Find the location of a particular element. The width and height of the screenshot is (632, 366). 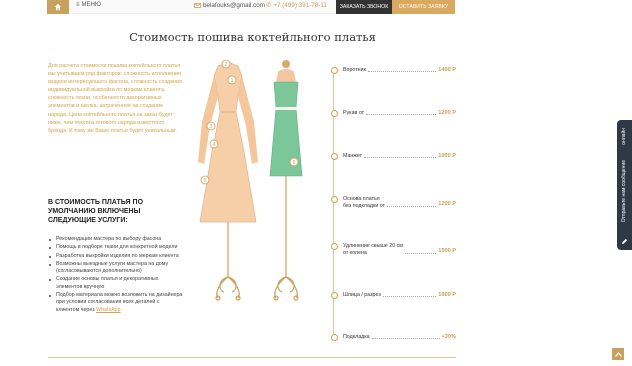

marker-2: 2 is located at coordinates (226, 65).